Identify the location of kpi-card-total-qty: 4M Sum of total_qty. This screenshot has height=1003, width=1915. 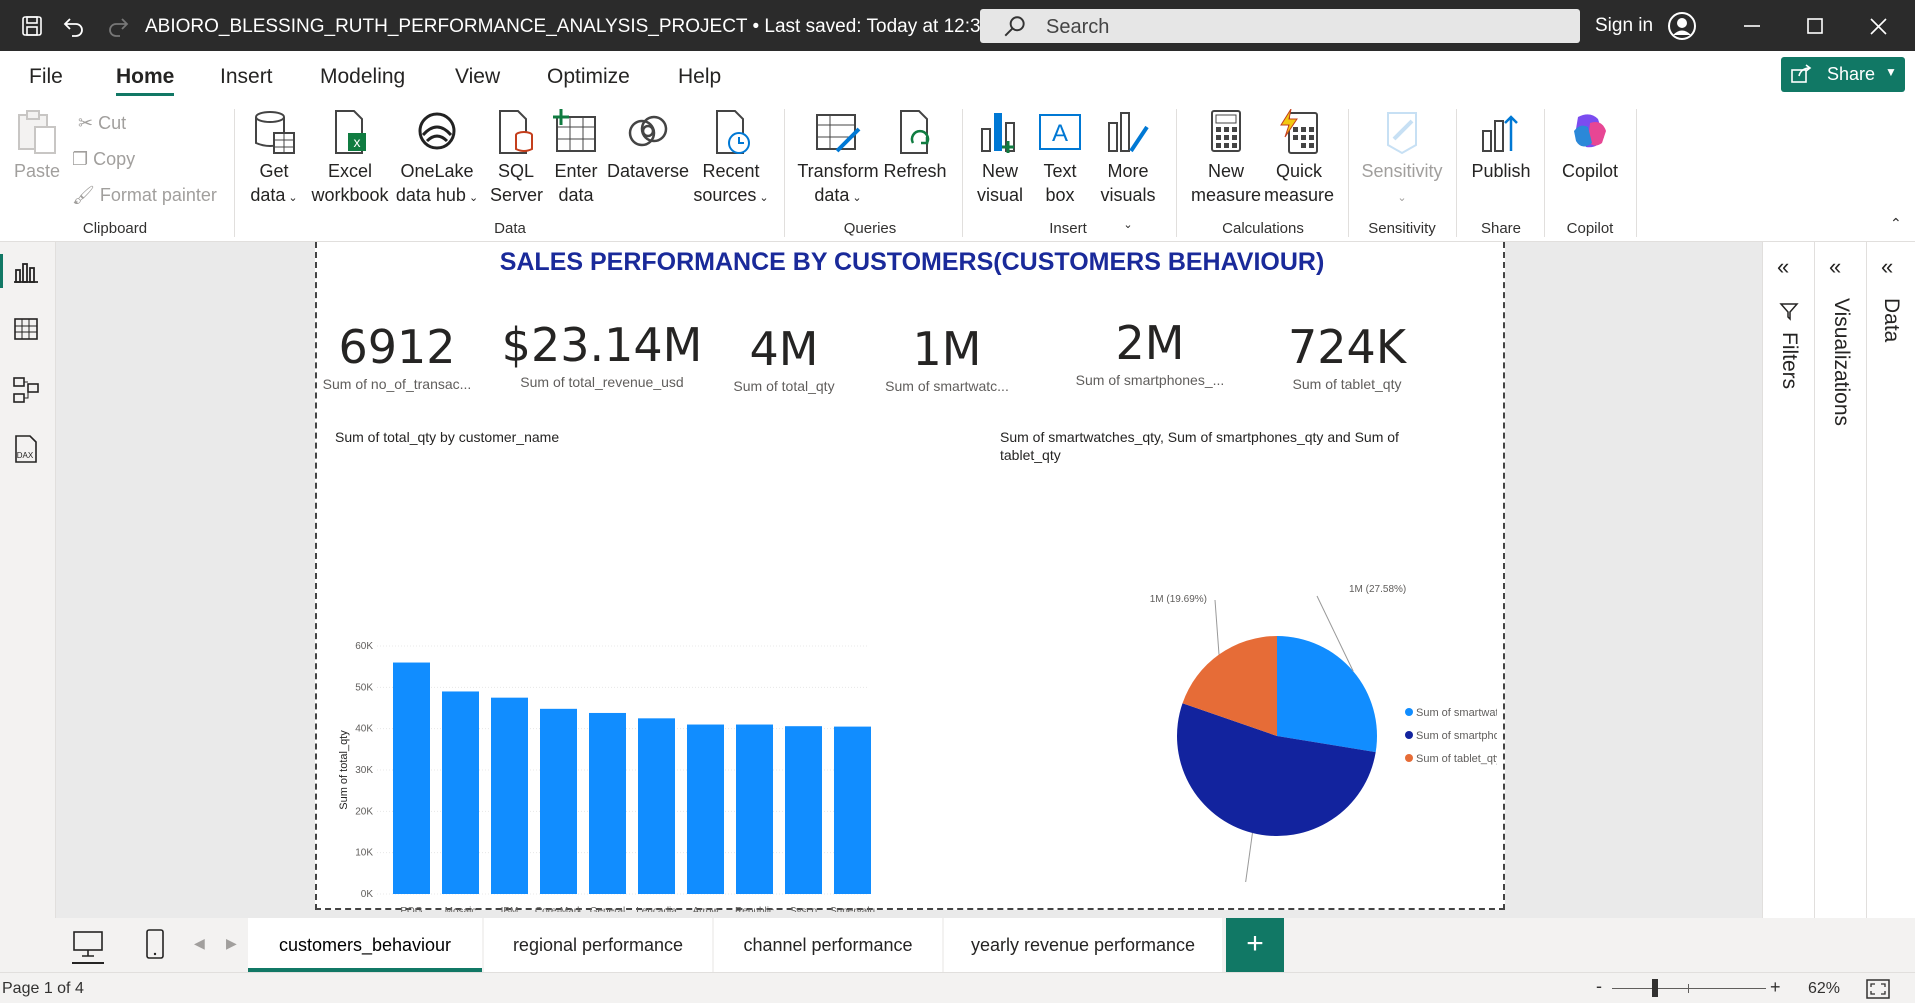
(784, 358).